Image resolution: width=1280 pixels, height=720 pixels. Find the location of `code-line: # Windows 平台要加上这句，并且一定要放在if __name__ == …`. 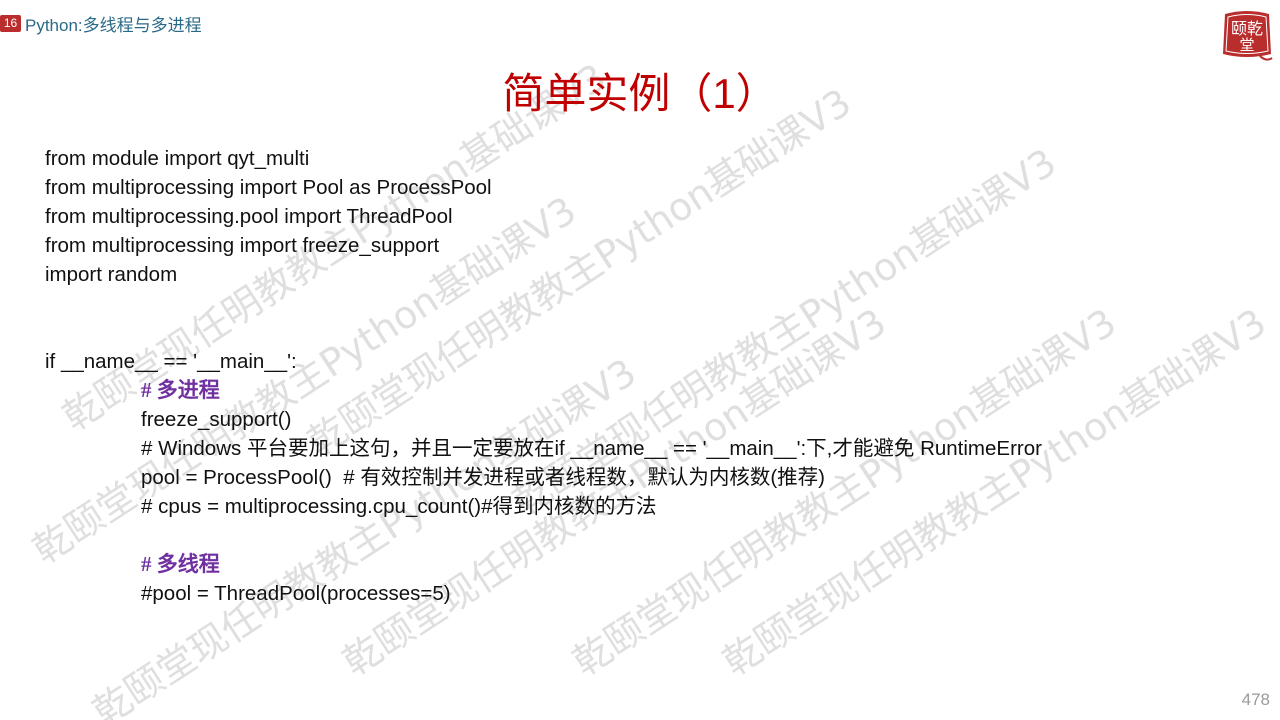

code-line: # Windows 平台要加上这句，并且一定要放在if __name__ == … is located at coordinates (591, 448).